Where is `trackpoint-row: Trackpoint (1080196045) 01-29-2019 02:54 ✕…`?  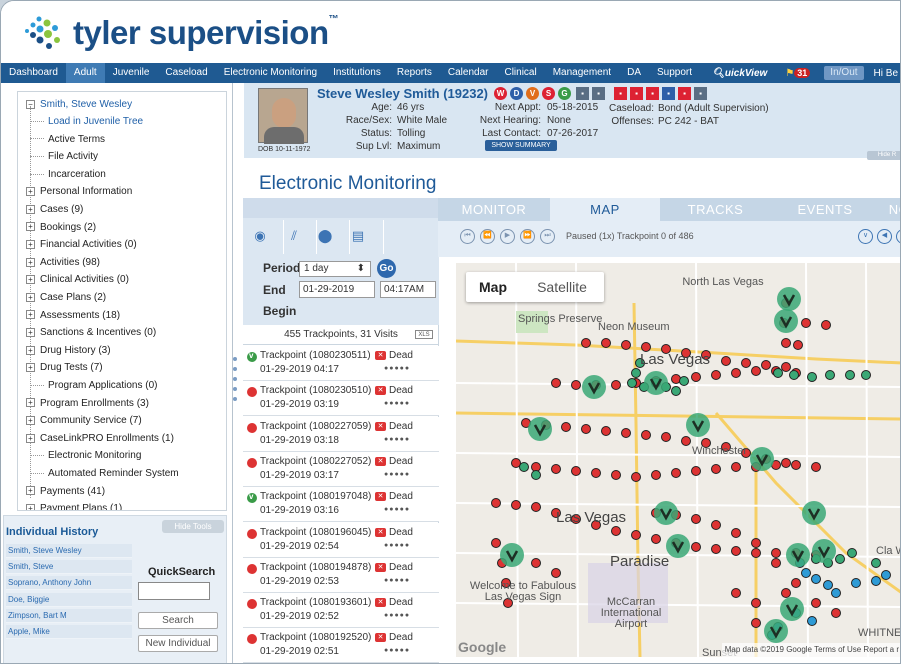 trackpoint-row: Trackpoint (1080196045) 01-29-2019 02:54 ✕… is located at coordinates (341, 540).